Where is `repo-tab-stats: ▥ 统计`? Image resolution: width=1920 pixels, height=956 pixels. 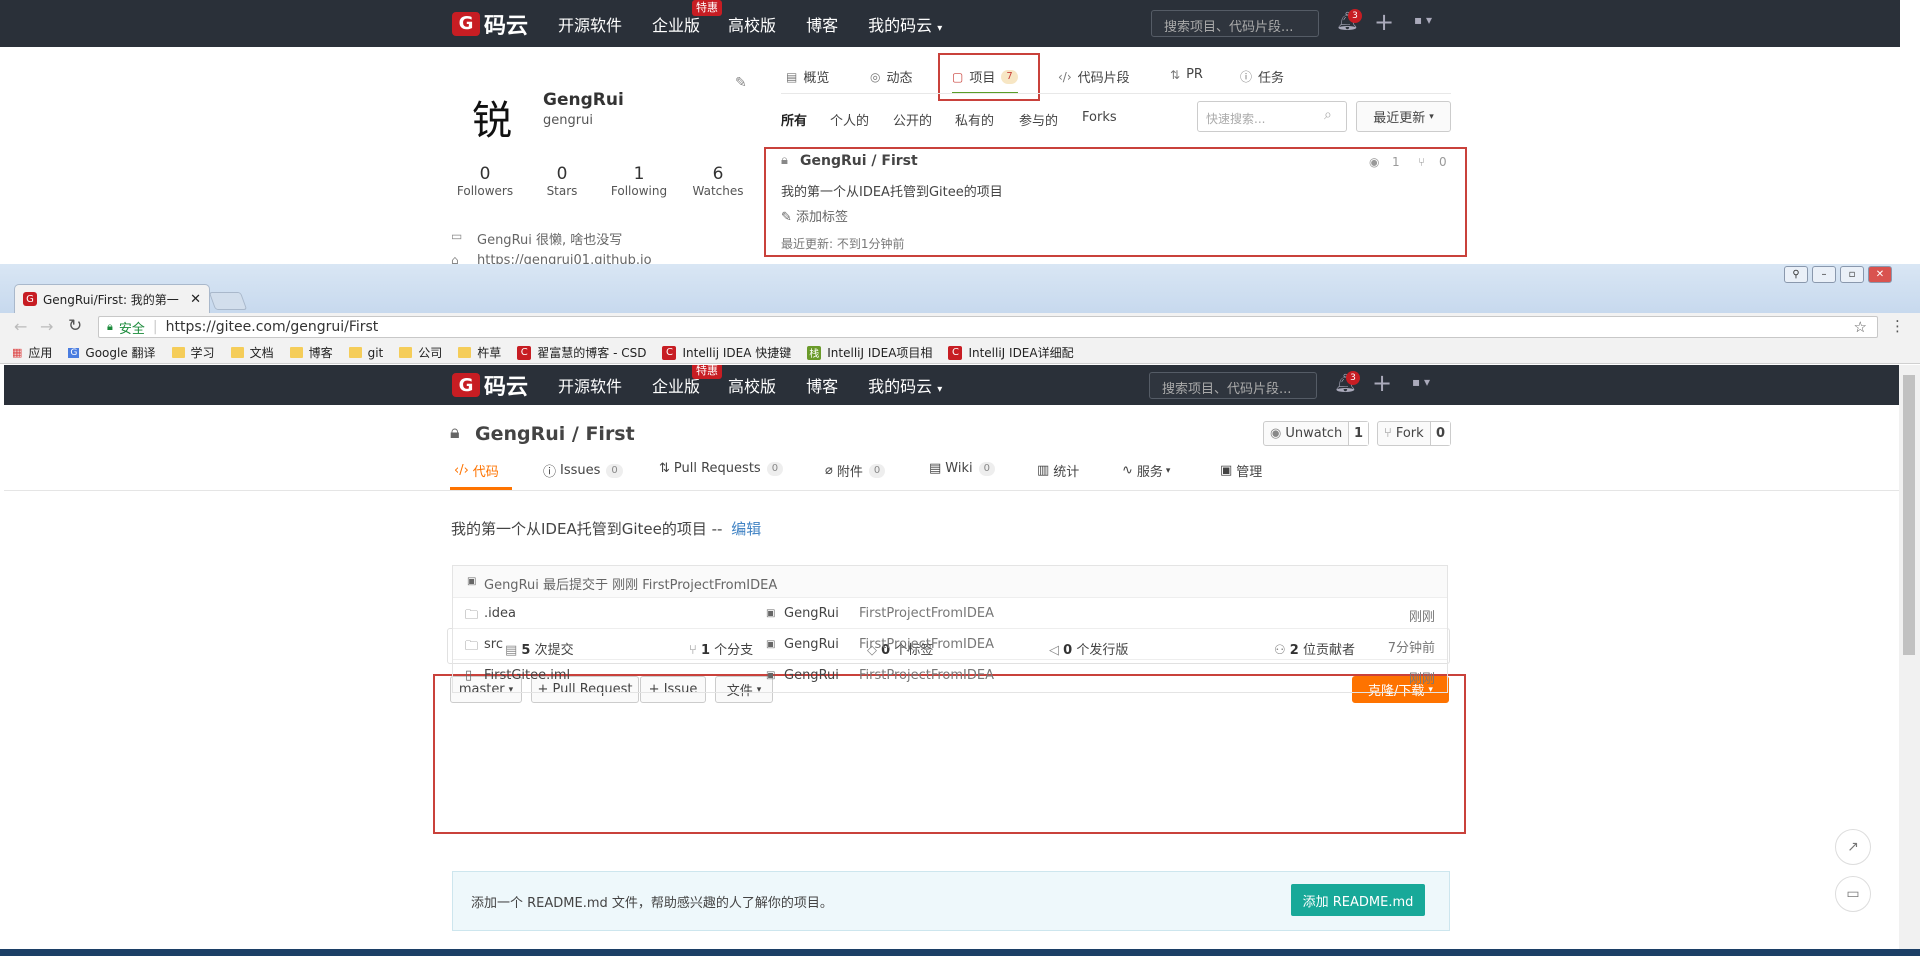 repo-tab-stats: ▥ 统计 is located at coordinates (1058, 470).